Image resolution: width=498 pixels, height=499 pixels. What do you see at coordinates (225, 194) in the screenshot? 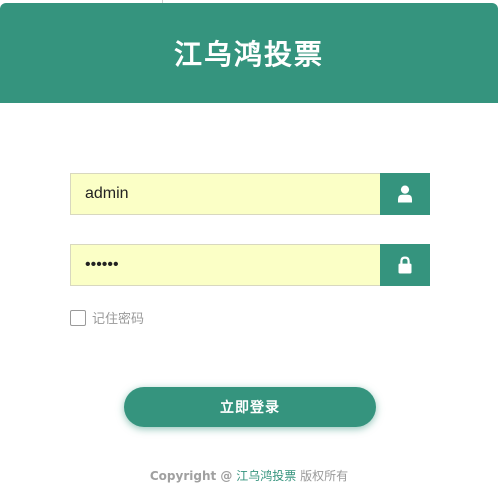
I see `username-input` at bounding box center [225, 194].